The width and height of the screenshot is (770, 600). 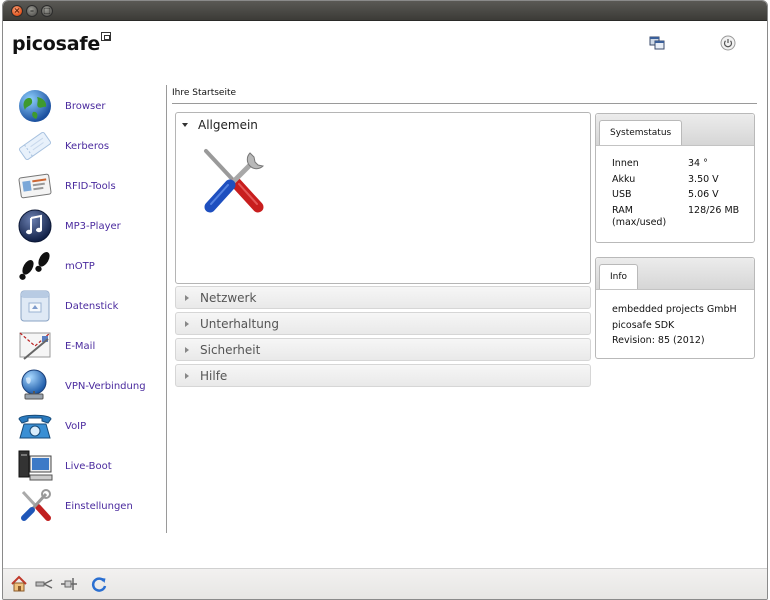 What do you see at coordinates (240, 323) in the screenshot?
I see `accordion-label: Unterhaltung` at bounding box center [240, 323].